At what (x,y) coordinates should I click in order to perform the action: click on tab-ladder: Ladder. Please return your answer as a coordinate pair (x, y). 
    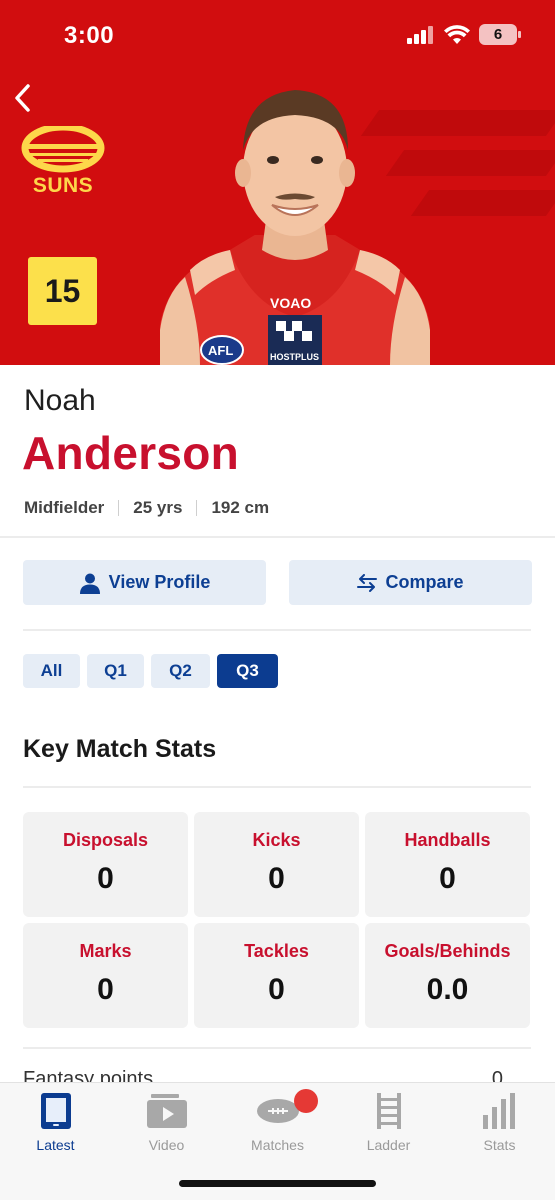
    Looking at the image, I should click on (388, 1122).